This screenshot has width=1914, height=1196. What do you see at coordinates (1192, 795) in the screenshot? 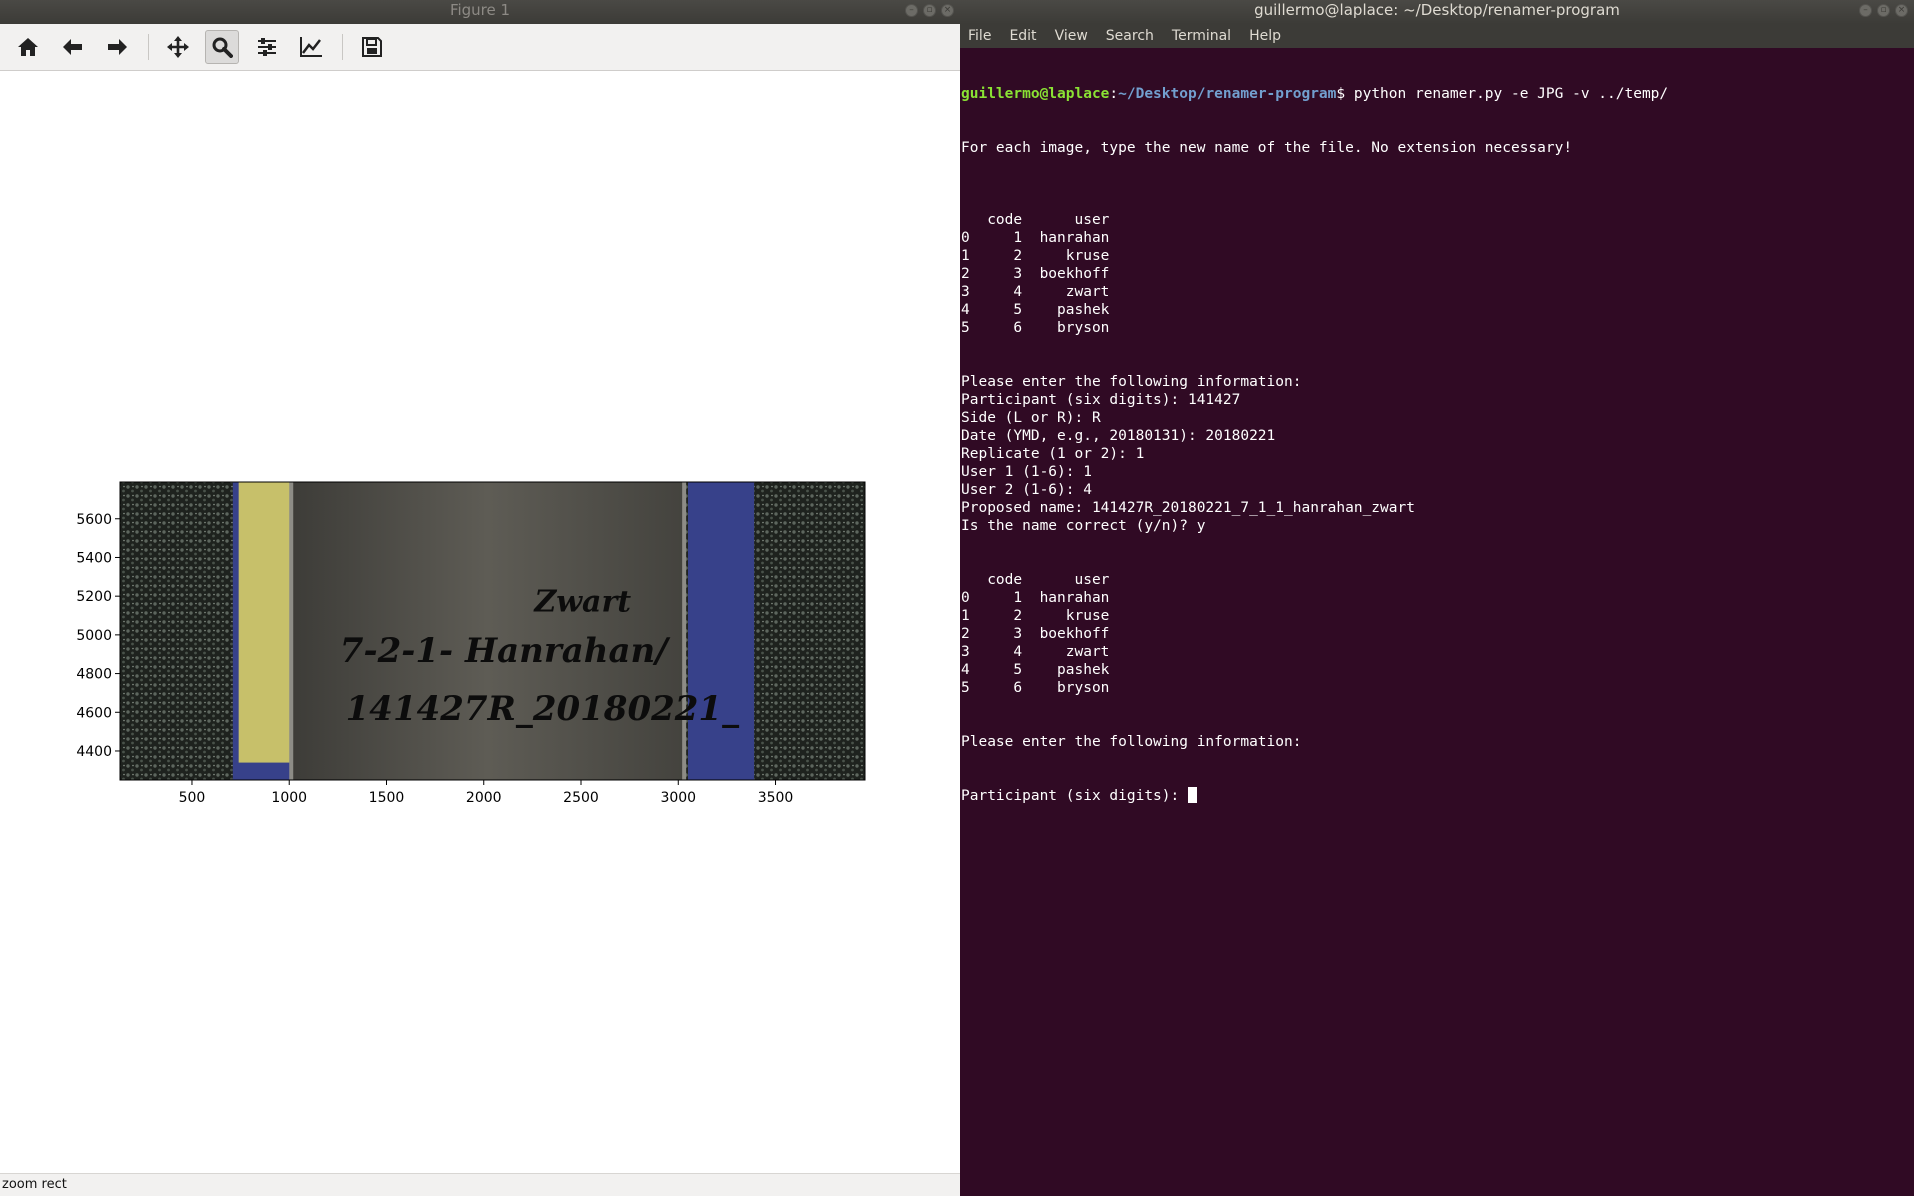
I see `text-cursor` at bounding box center [1192, 795].